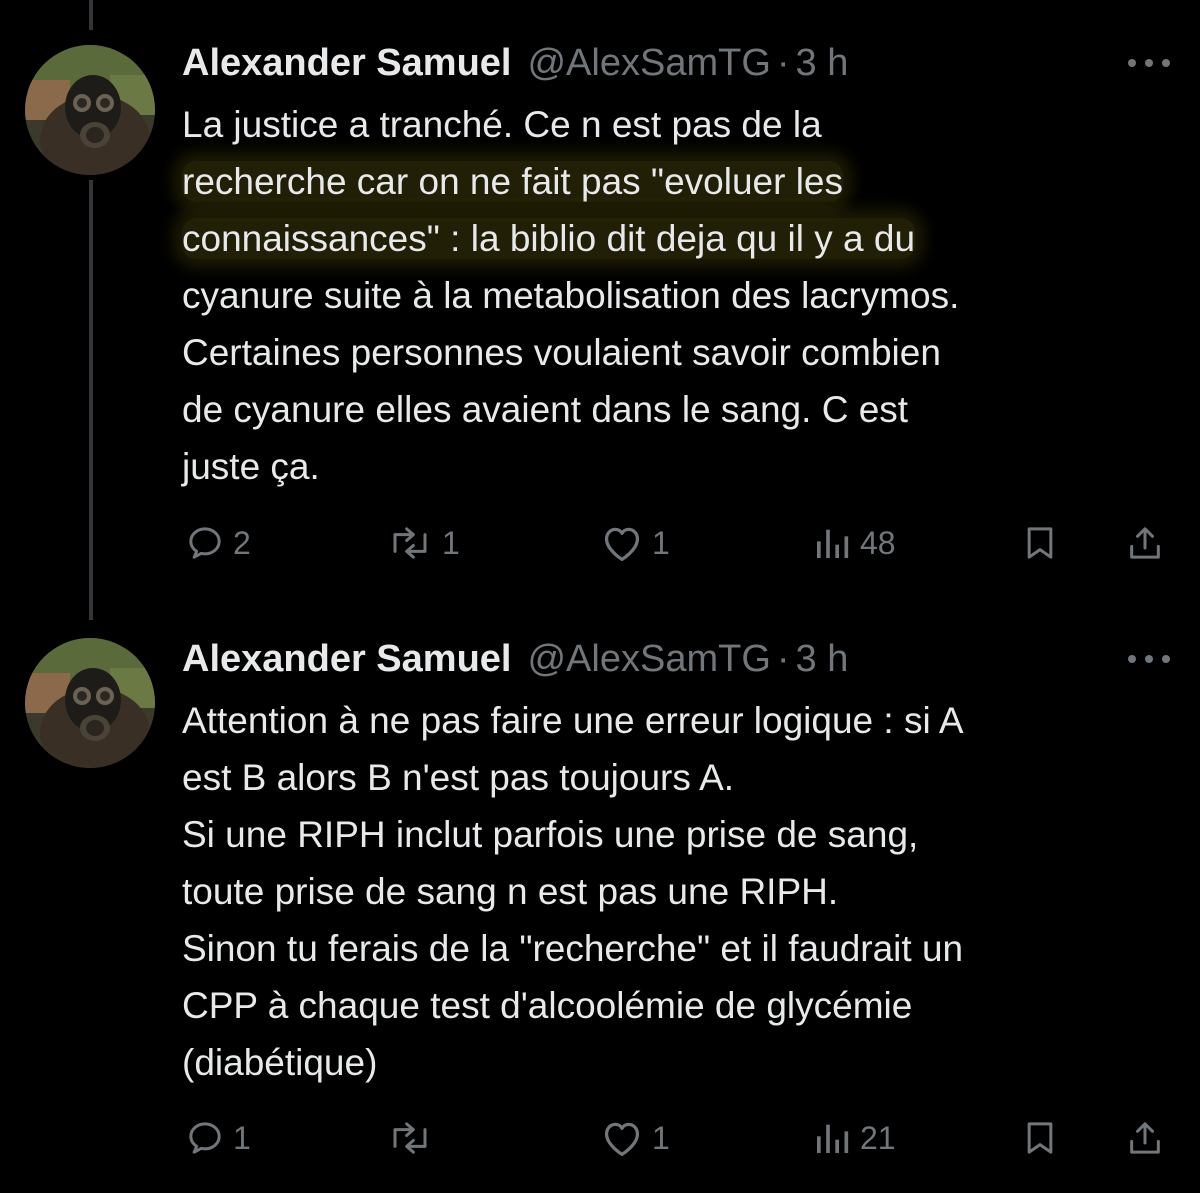 The width and height of the screenshot is (1200, 1193). I want to click on tweet-text-line: juste ça., so click(251, 466).